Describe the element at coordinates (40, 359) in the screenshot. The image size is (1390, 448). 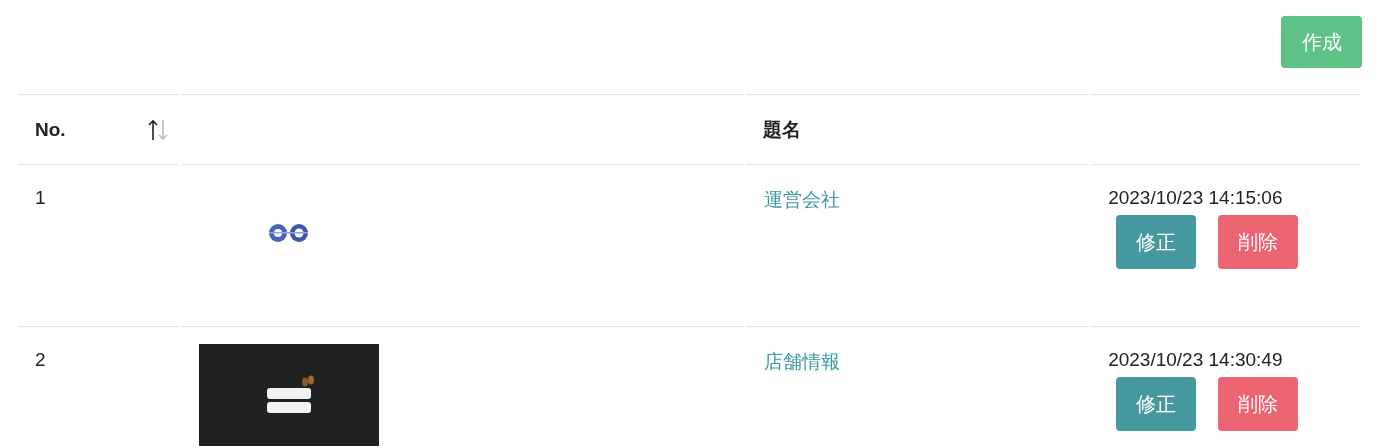
I see `row-number: 2` at that location.